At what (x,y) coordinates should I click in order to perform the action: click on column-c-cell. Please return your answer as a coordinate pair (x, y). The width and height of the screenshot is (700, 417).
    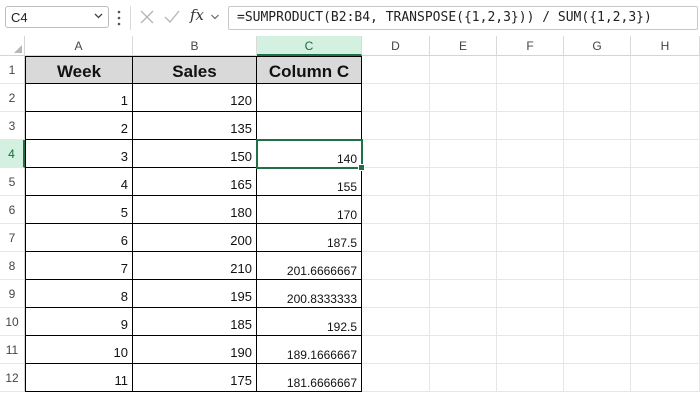
    Looking at the image, I should click on (309, 98).